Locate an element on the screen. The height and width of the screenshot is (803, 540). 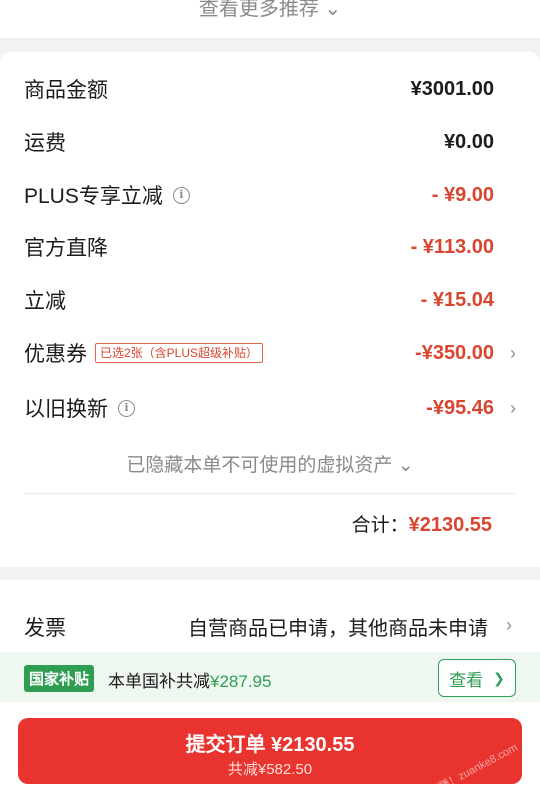
coupon-label: 优惠券 is located at coordinates (55, 354).